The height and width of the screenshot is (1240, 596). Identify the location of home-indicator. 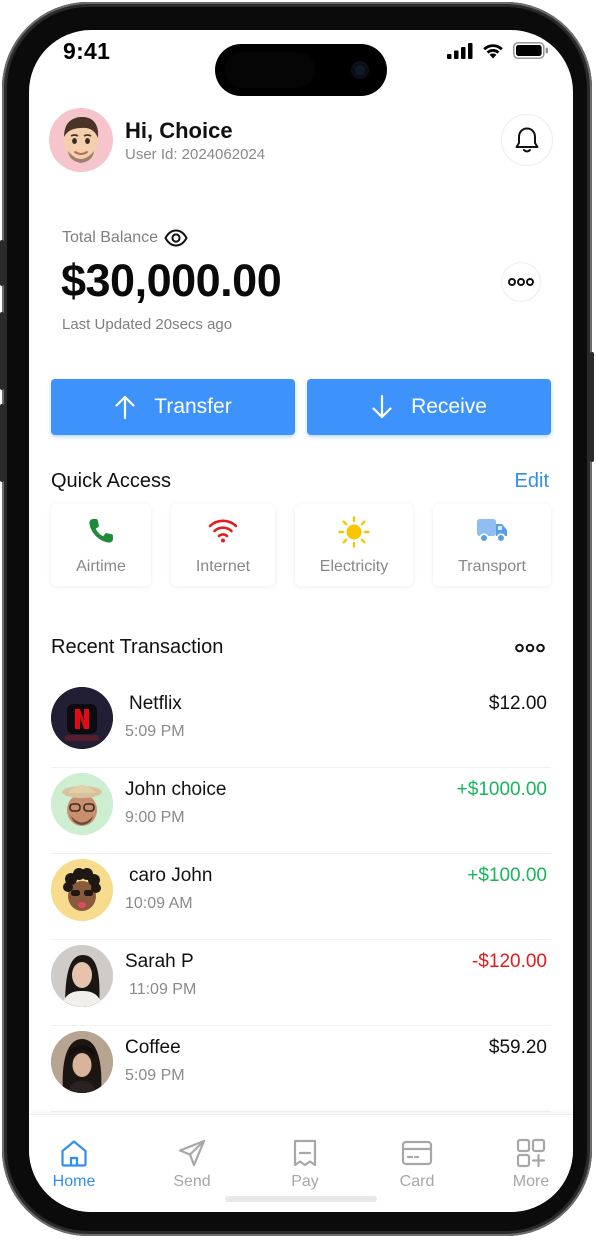
(301, 1199).